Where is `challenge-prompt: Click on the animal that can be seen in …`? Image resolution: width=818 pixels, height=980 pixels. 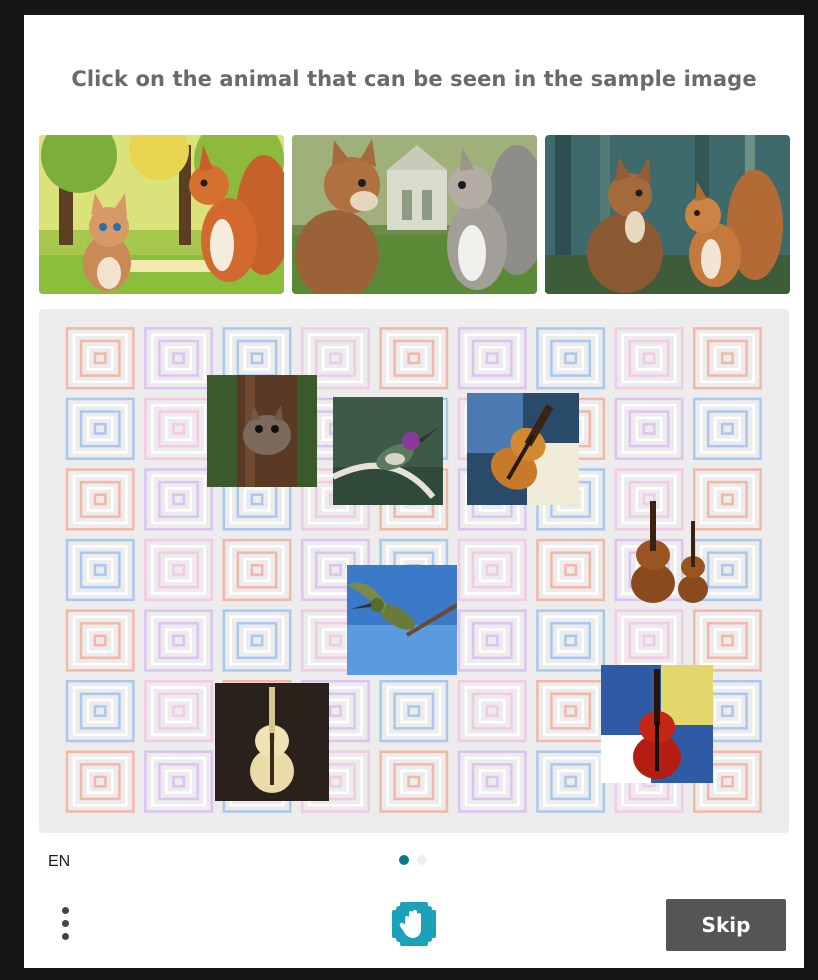
challenge-prompt: Click on the animal that can be seen in … is located at coordinates (414, 79).